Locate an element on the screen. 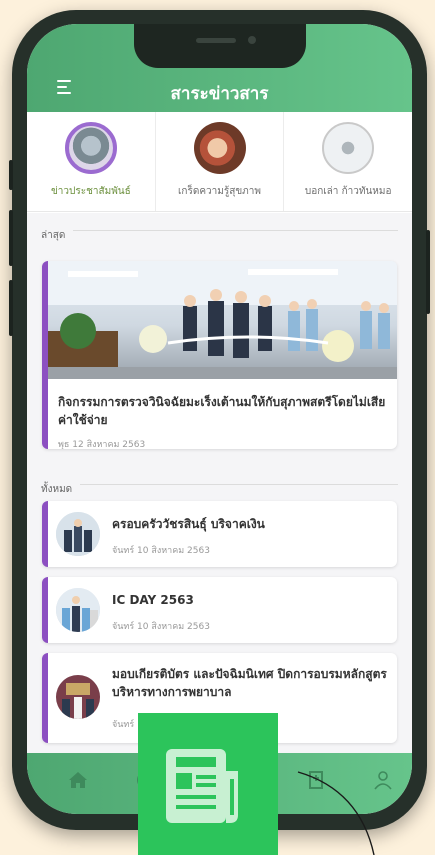 The image size is (435, 855). notch is located at coordinates (220, 46).